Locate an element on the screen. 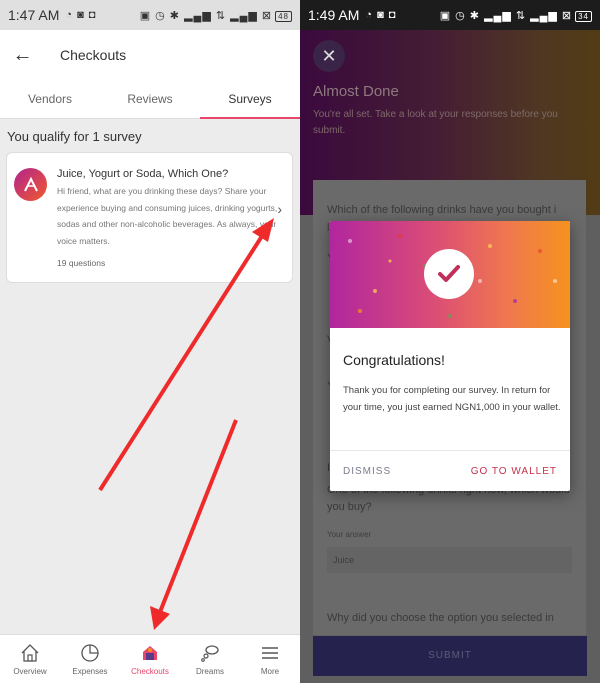 The width and height of the screenshot is (600, 683). nav-label: Overview is located at coordinates (30, 671).